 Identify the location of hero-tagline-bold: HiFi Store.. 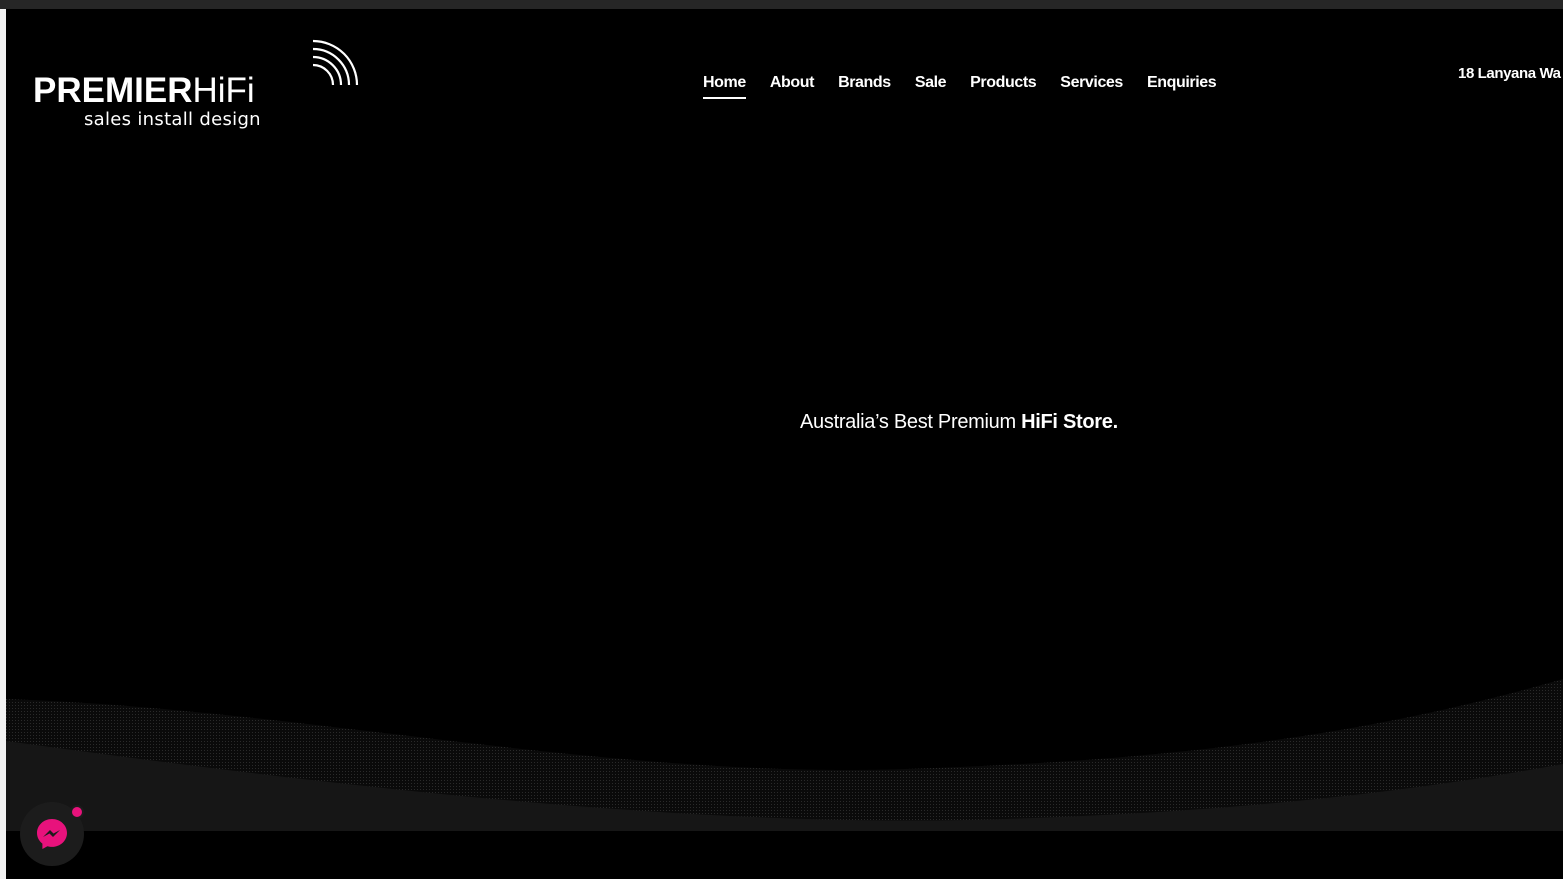
(1069, 422).